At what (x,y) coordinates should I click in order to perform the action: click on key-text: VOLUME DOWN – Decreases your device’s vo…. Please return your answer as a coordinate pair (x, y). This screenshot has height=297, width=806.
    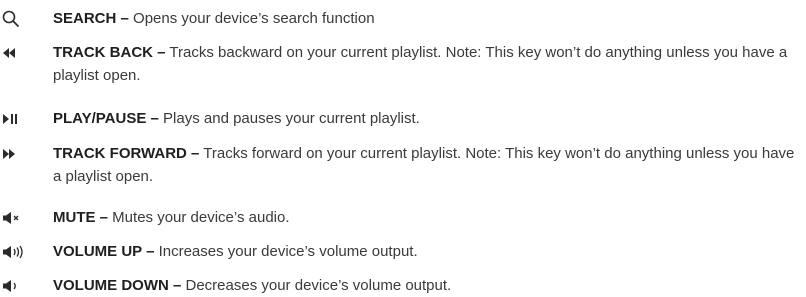
    Looking at the image, I should click on (428, 285).